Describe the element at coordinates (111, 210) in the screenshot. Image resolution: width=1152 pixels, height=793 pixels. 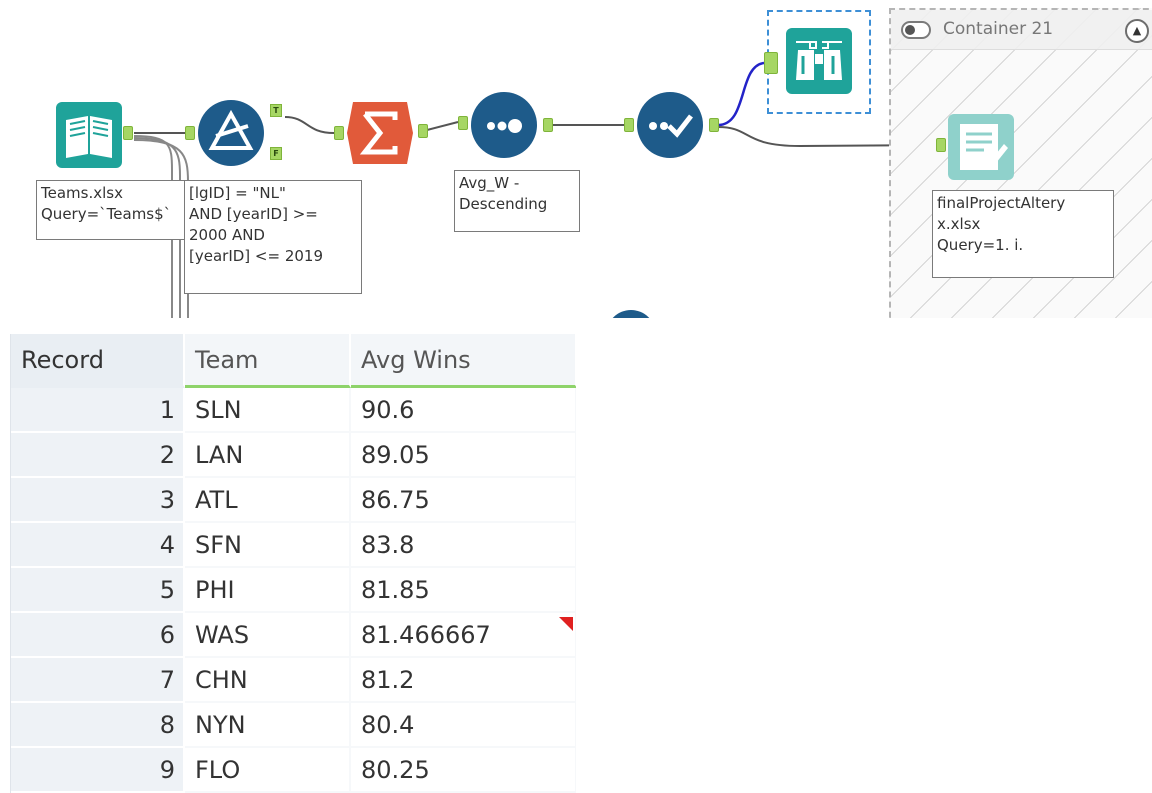
I see `input-annotation: Teams.xlsx Query=`Teams$`` at that location.